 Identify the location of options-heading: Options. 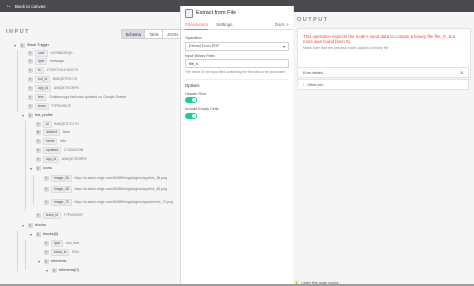
(237, 83).